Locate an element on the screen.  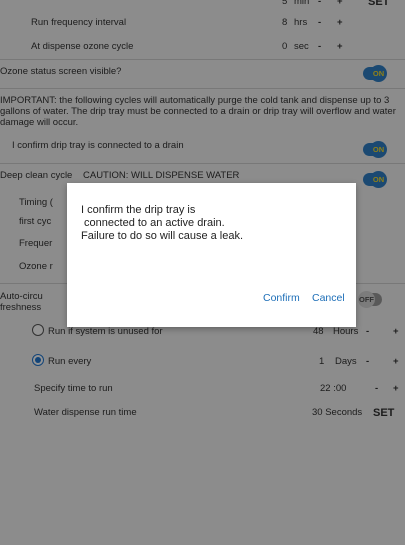
dialog-message-line: connected to an active drain. is located at coordinates (153, 223).